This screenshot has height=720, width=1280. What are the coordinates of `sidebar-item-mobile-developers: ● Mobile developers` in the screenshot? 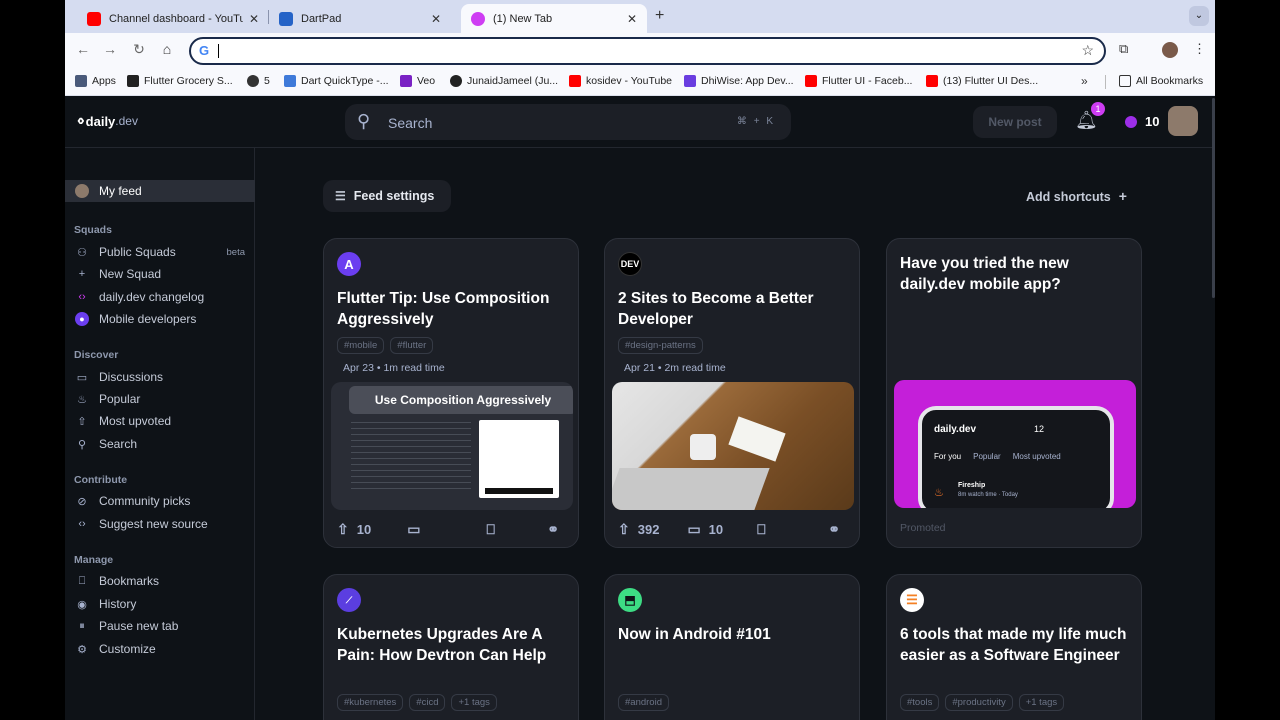 It's located at (160, 319).